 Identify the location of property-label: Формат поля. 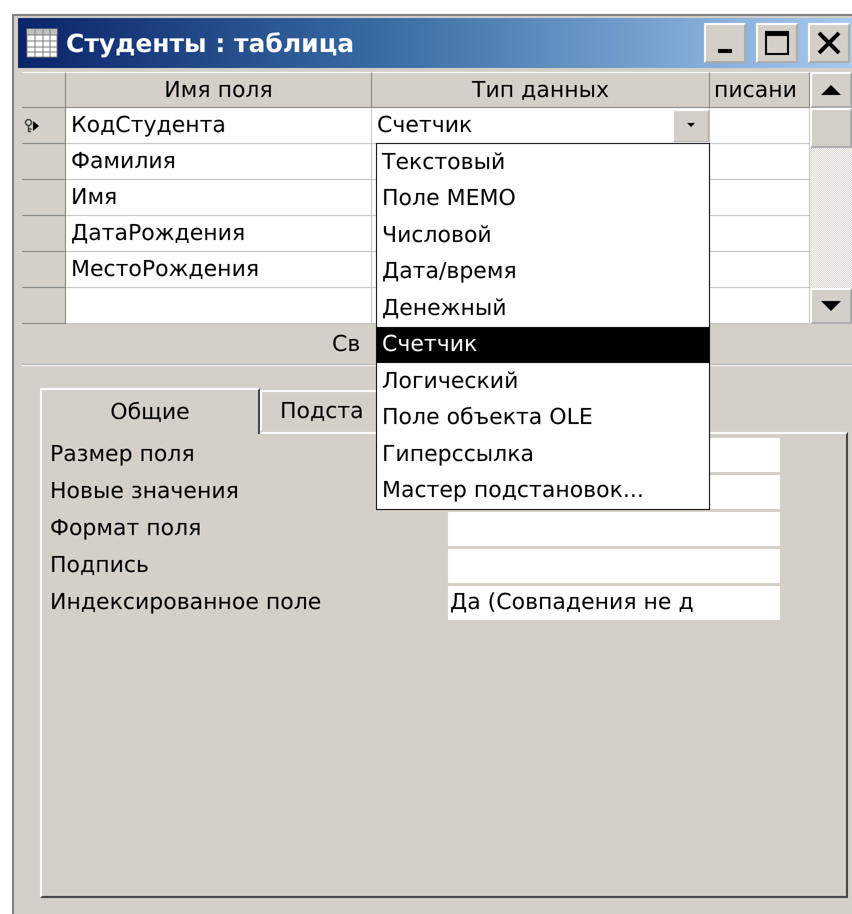
(126, 528).